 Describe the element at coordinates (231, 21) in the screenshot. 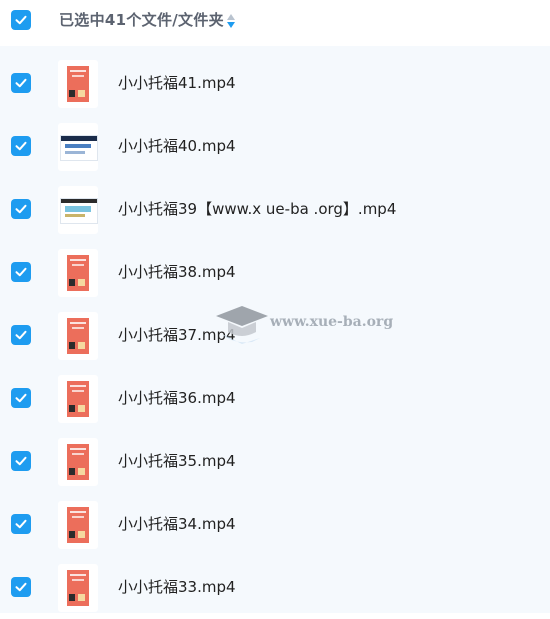

I see `sort-icon` at that location.